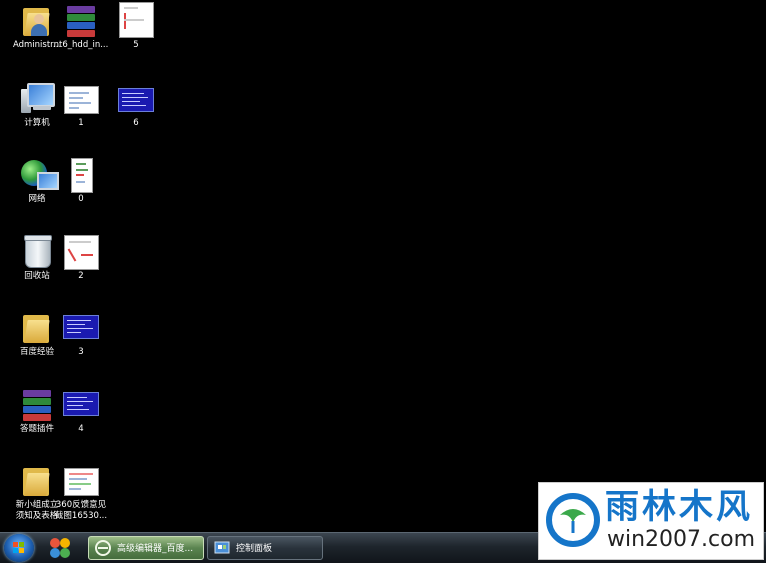 This screenshot has height=563, width=766. What do you see at coordinates (103, 548) in the screenshot?
I see `ie-browser-icon` at bounding box center [103, 548].